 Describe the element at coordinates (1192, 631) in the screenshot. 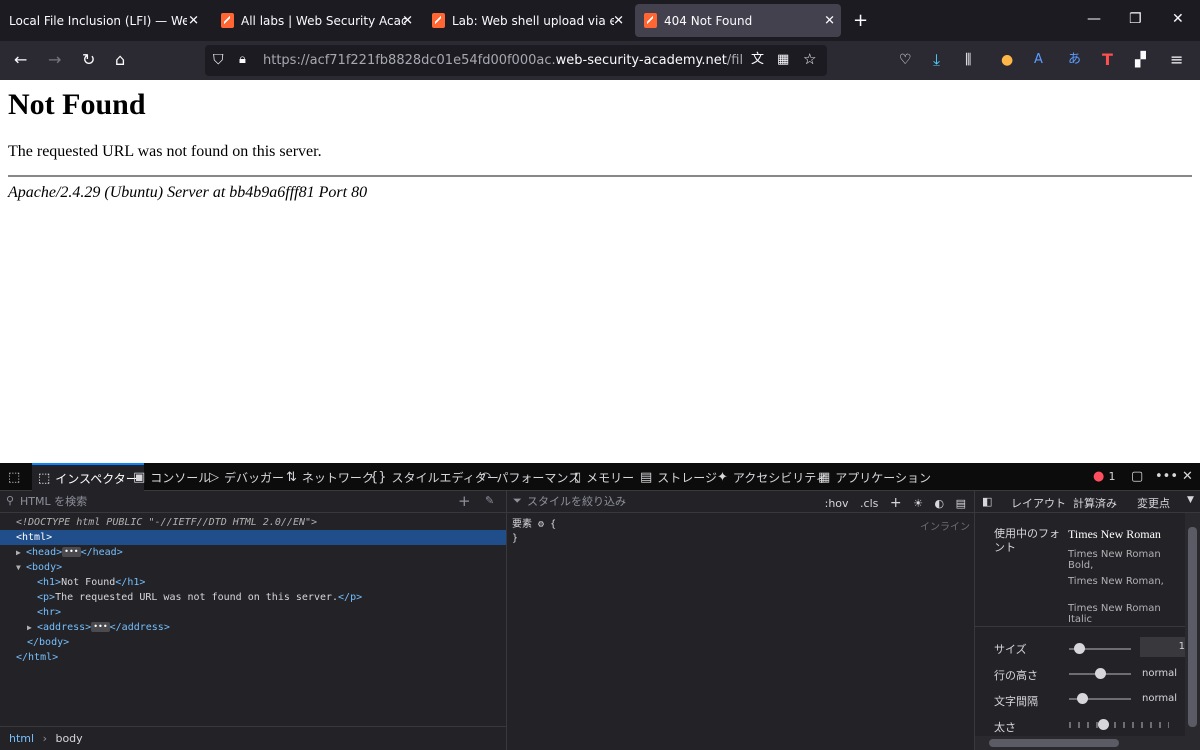

I see `vertical-scrollbar` at that location.